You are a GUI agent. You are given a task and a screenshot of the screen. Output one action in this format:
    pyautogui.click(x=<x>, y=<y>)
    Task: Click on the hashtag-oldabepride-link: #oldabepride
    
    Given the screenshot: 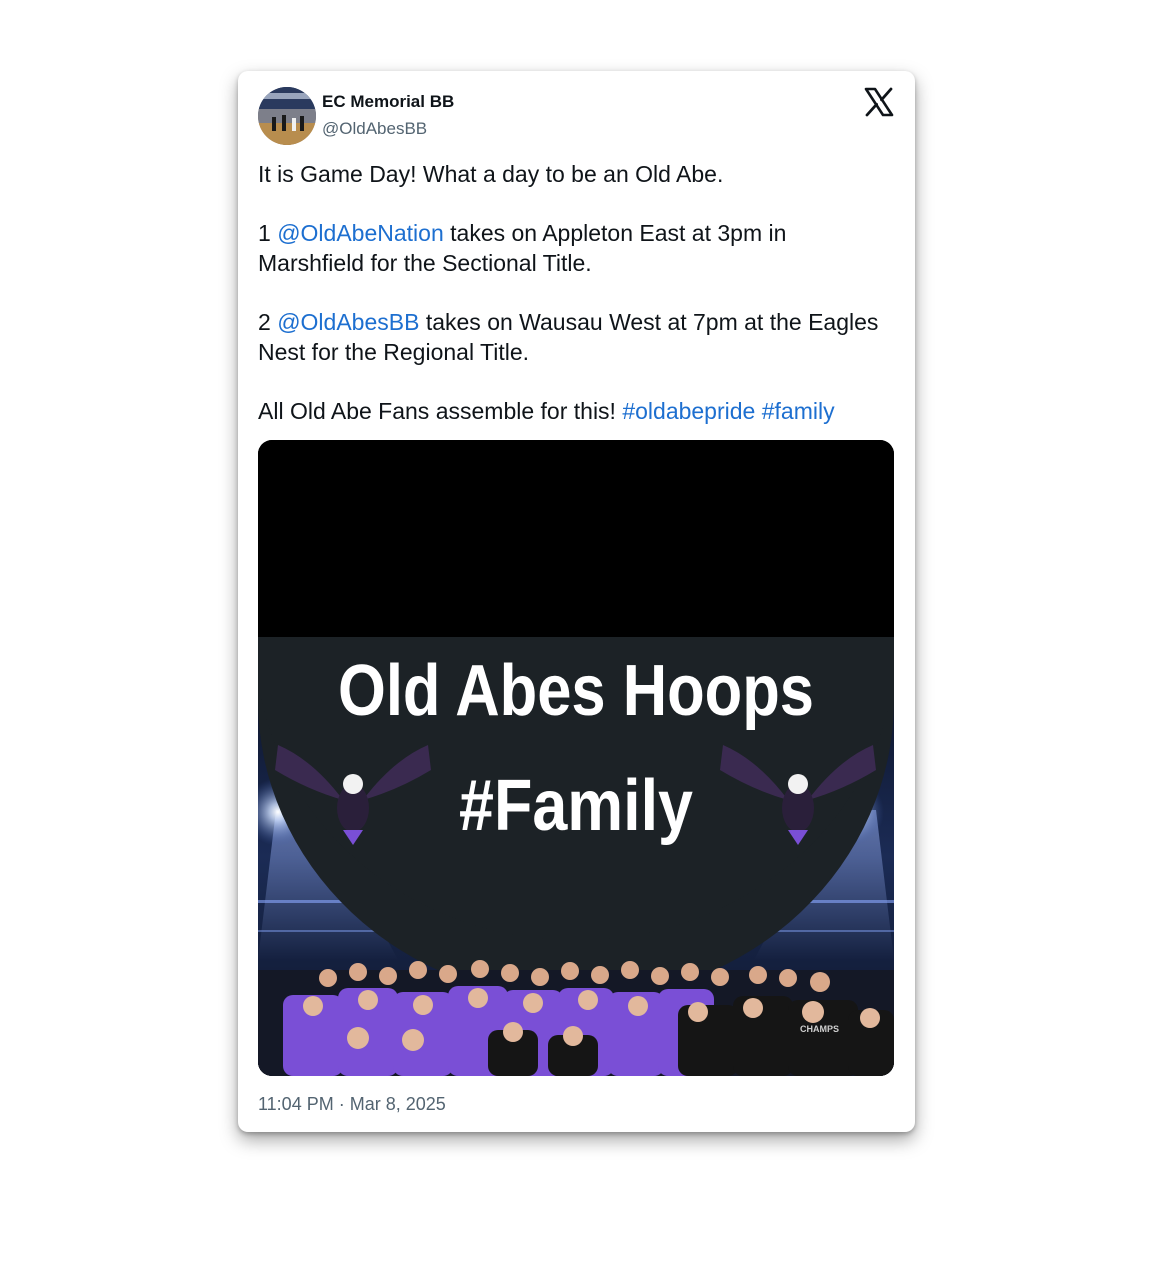 What is the action you would take?
    pyautogui.click(x=688, y=411)
    